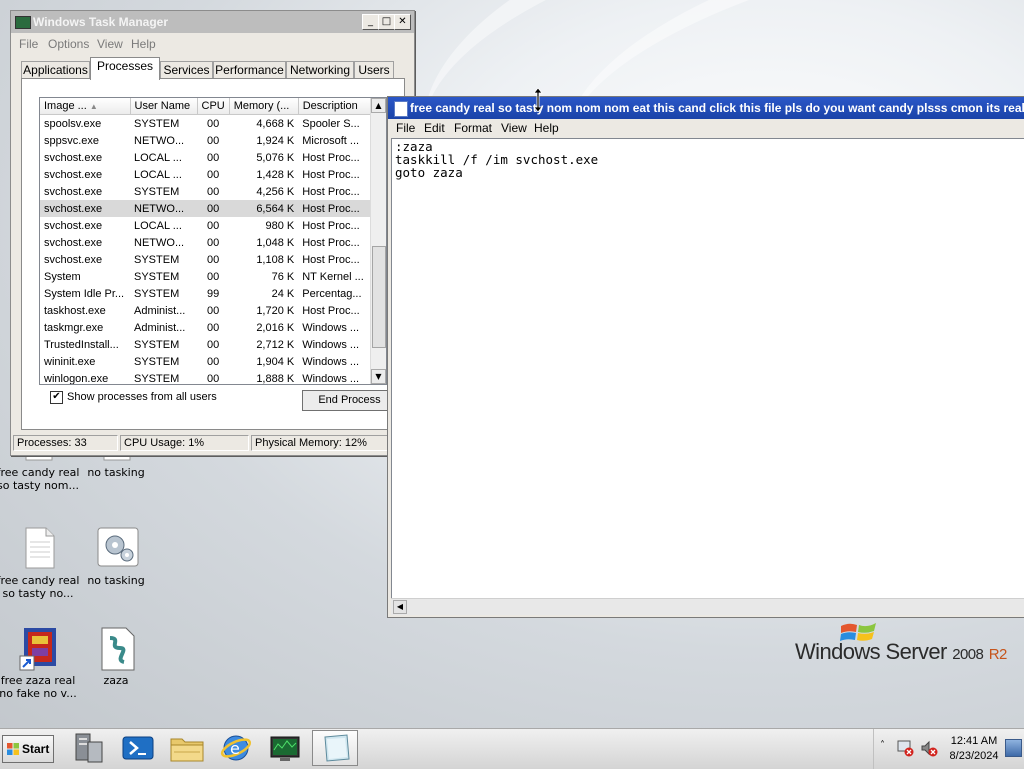 The width and height of the screenshot is (1024, 769). Describe the element at coordinates (55, 70) in the screenshot. I see `tab-applications: Applications` at that location.